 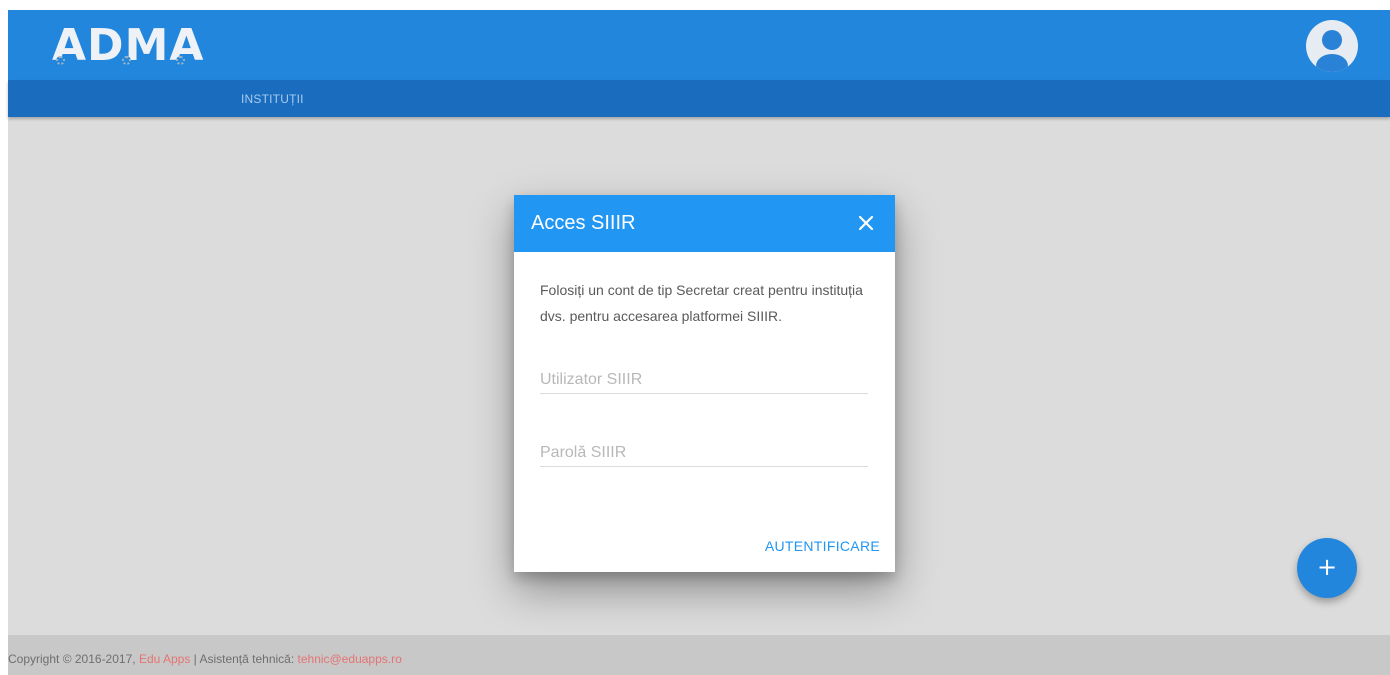 I want to click on copyright-text: Copyright © 2016-2017,, so click(x=72, y=659).